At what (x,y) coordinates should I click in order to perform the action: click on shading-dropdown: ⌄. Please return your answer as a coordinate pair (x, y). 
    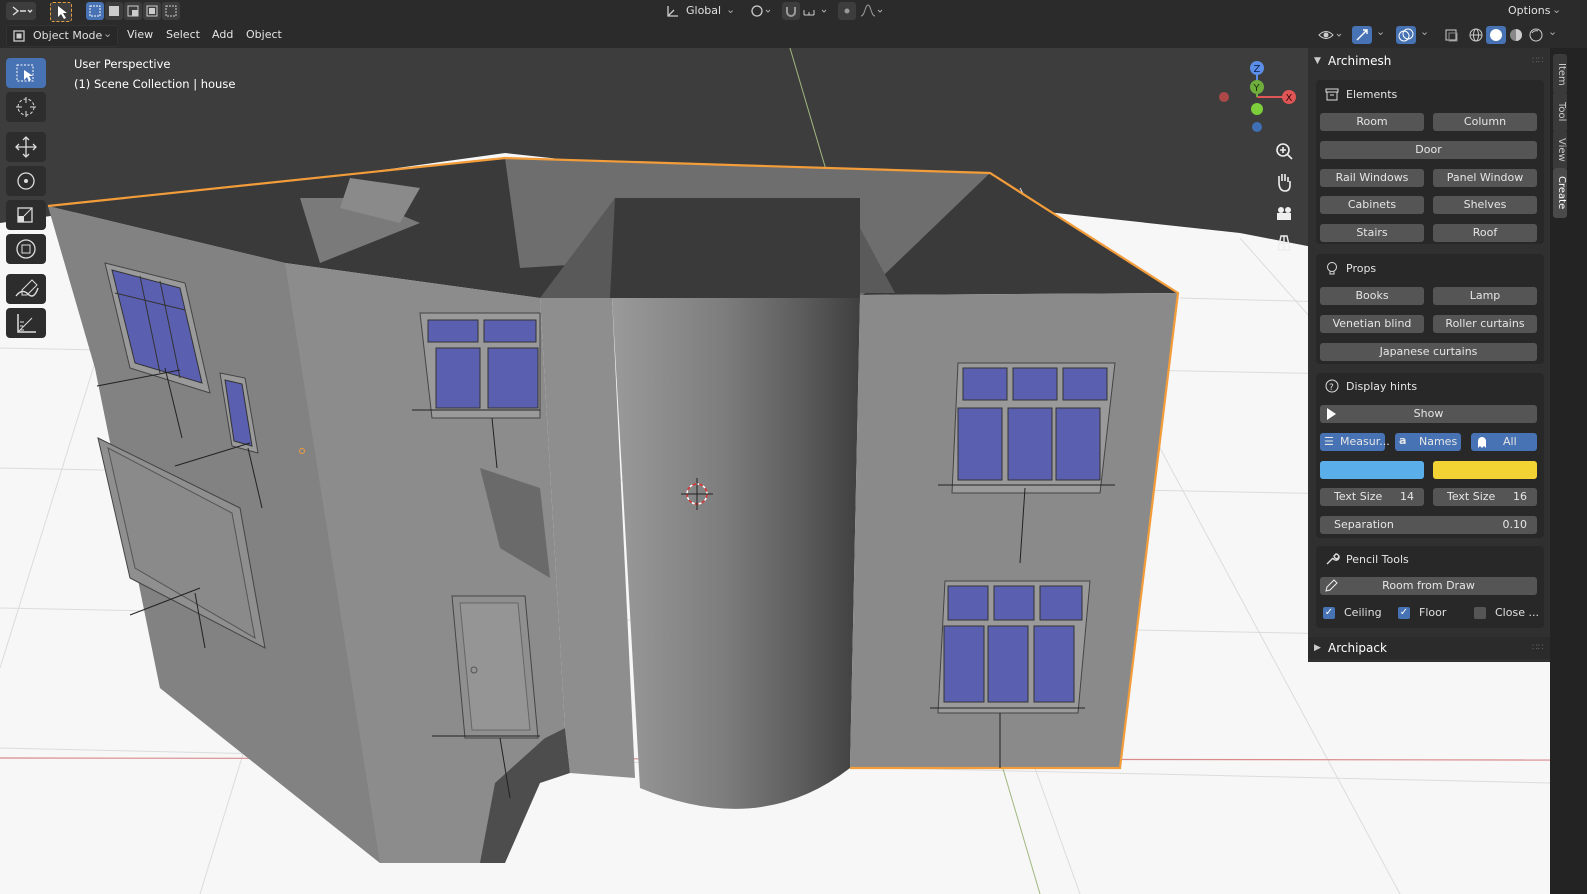
    Looking at the image, I should click on (1553, 34).